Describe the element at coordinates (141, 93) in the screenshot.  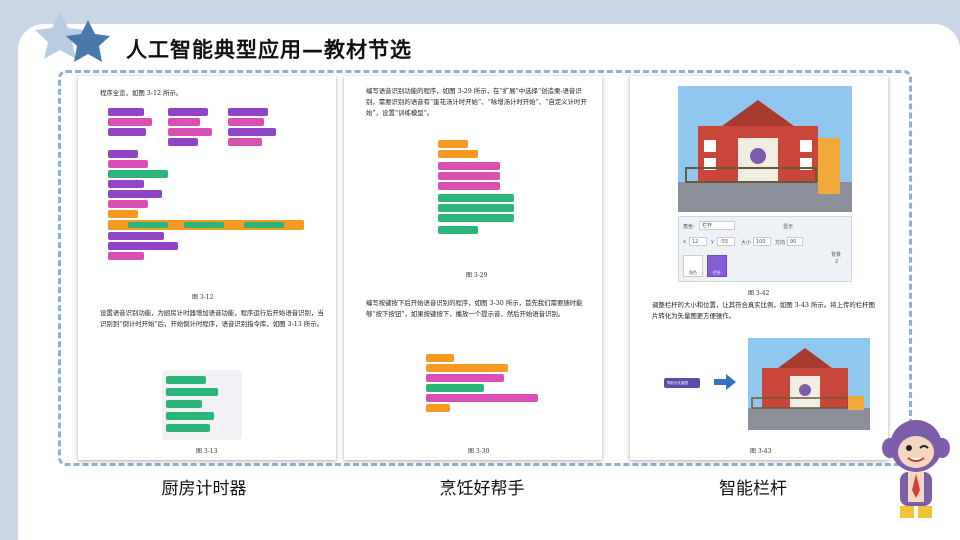
I see `page-text: 程序全览，如图 3-12 所示。` at that location.